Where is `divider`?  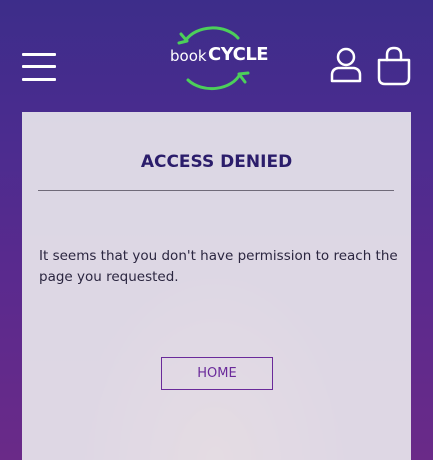
divider is located at coordinates (216, 190).